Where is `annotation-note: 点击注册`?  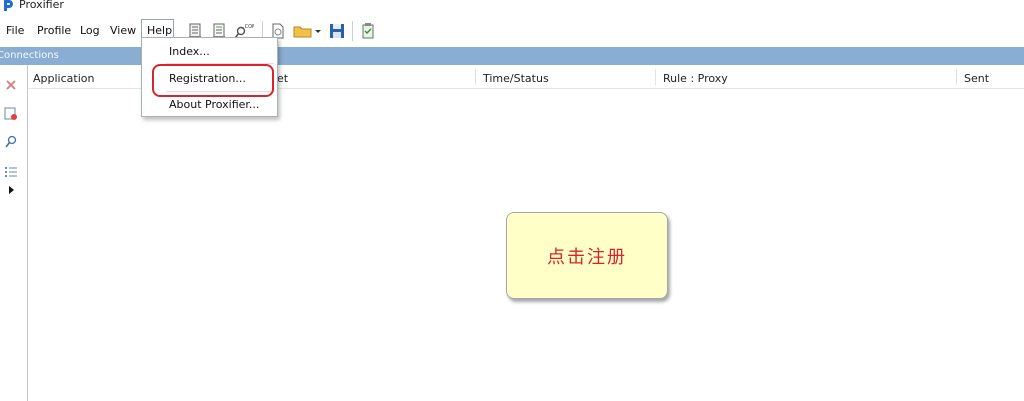
annotation-note: 点击注册 is located at coordinates (587, 255).